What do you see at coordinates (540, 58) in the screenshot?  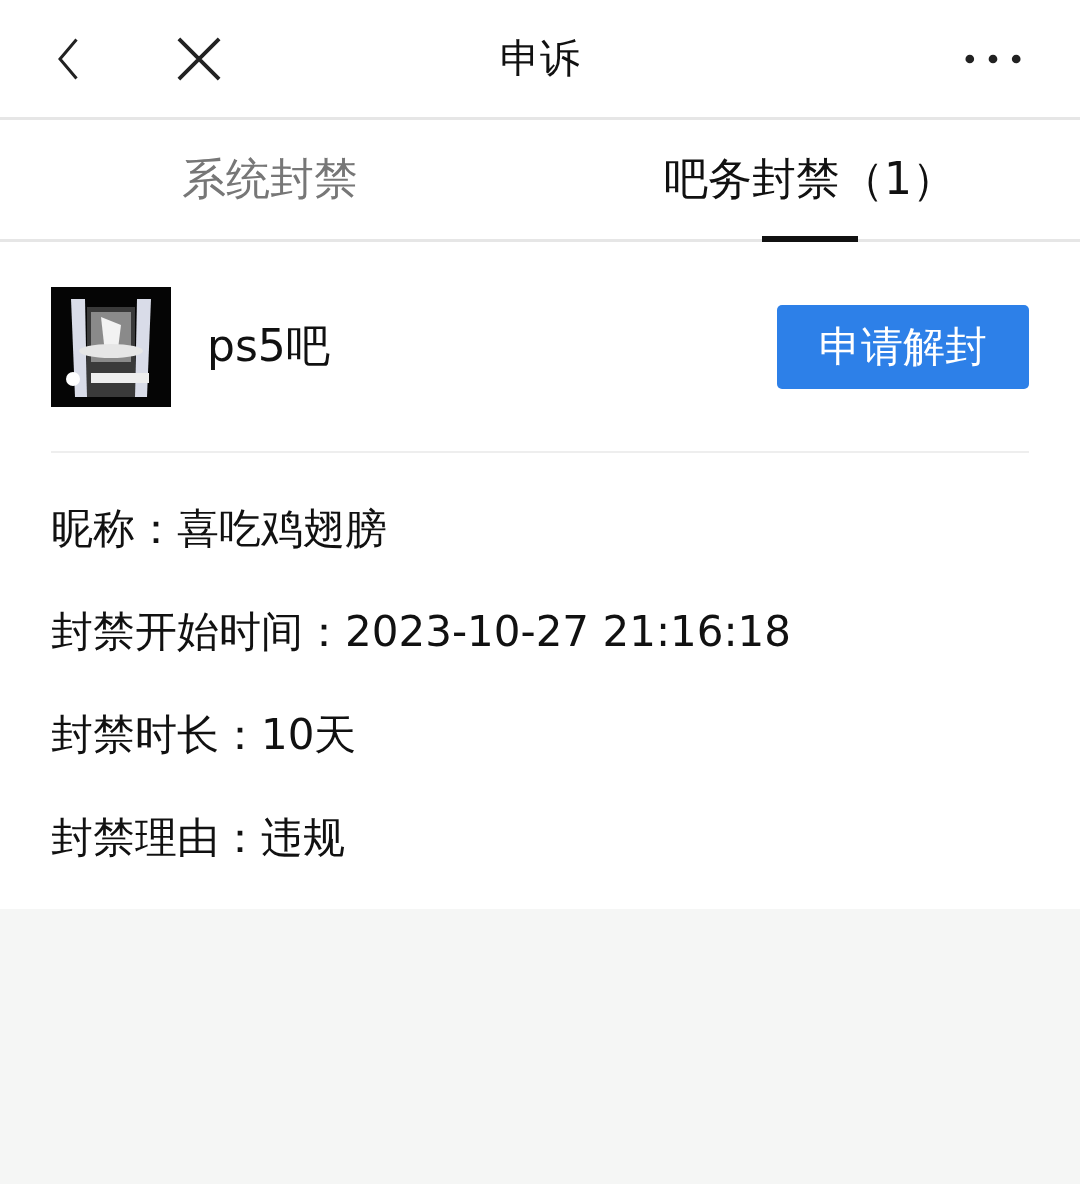 I see `page-title: 申诉` at bounding box center [540, 58].